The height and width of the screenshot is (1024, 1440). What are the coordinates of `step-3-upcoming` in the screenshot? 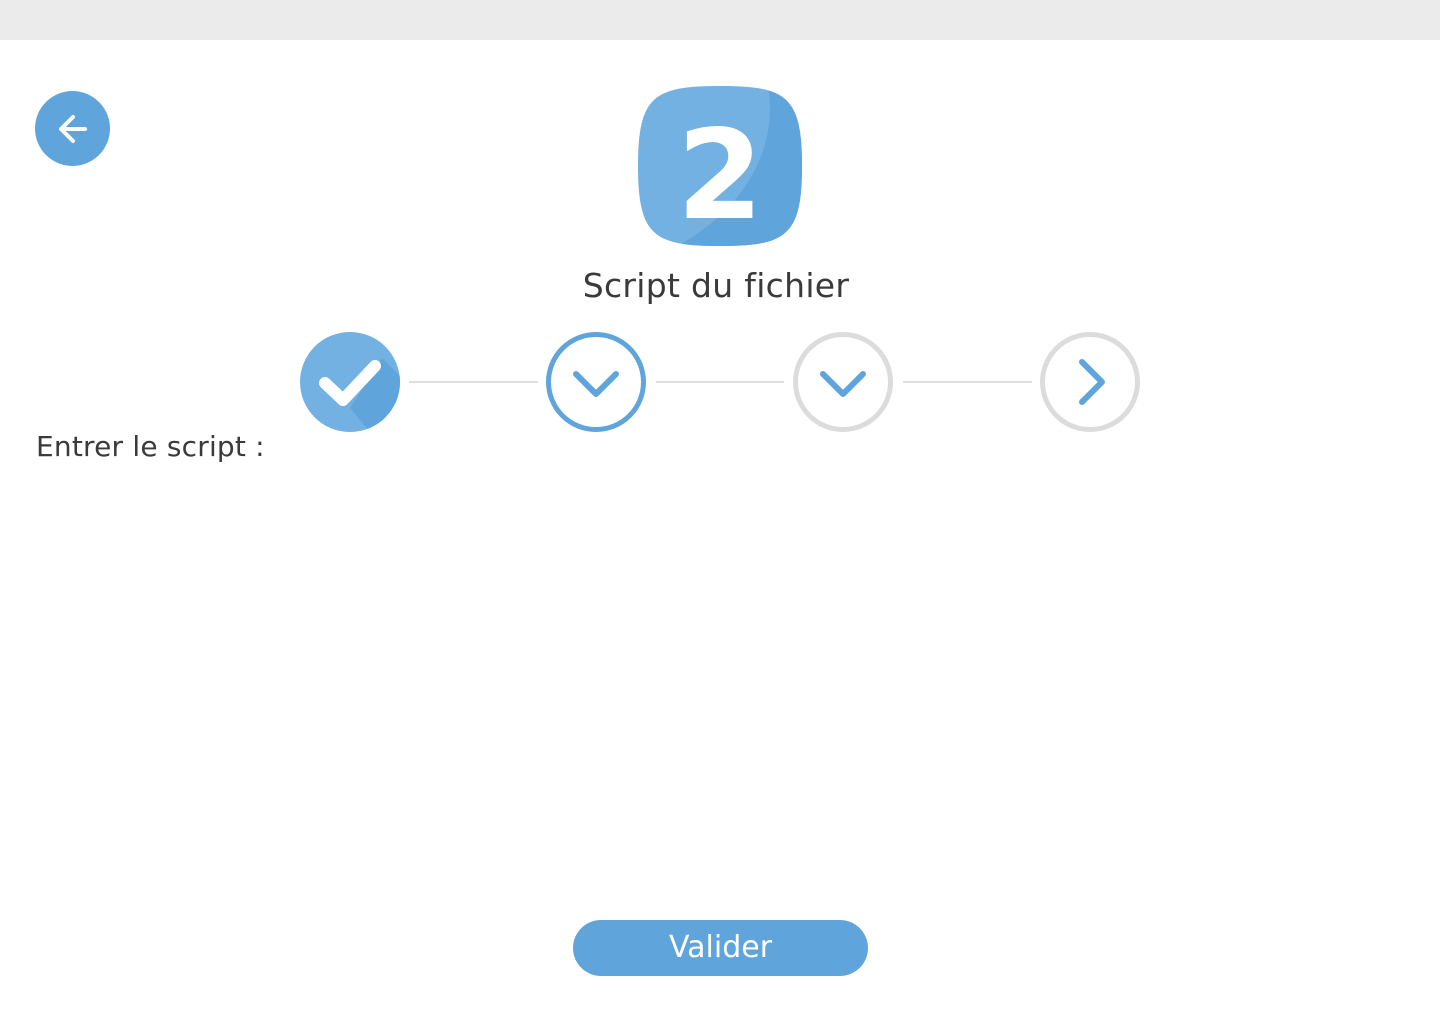 It's located at (843, 382).